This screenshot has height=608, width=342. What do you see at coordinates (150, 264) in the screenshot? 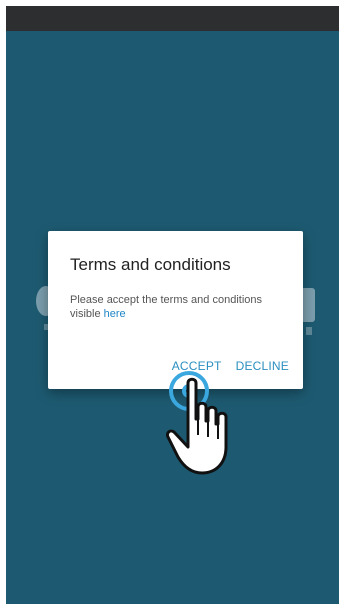
I see `dialog-title: Terms and conditions` at bounding box center [150, 264].